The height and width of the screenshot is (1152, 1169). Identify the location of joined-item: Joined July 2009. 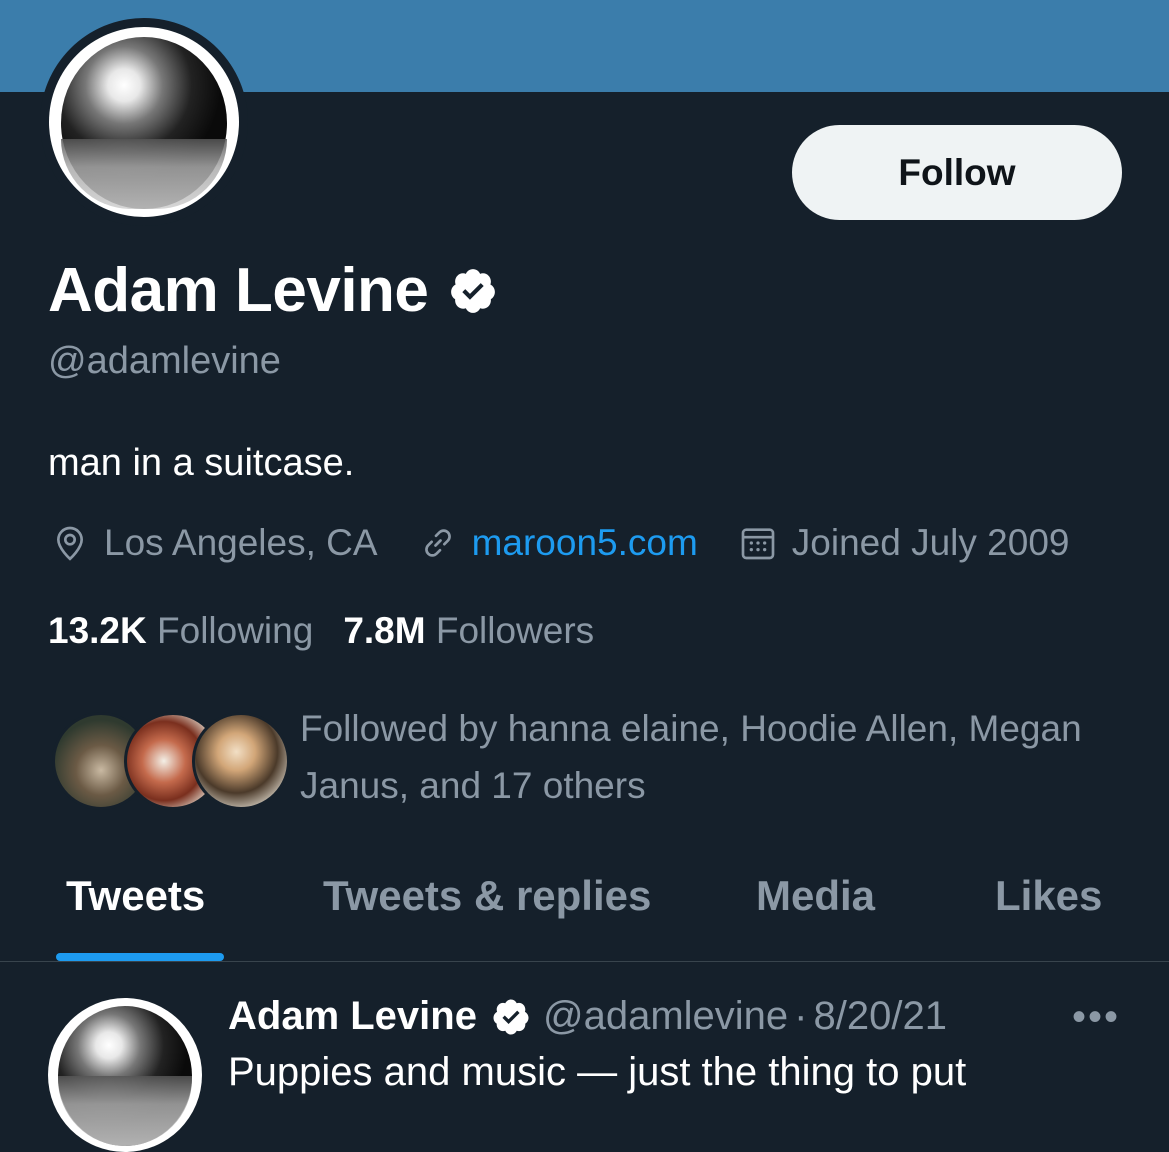
(904, 543).